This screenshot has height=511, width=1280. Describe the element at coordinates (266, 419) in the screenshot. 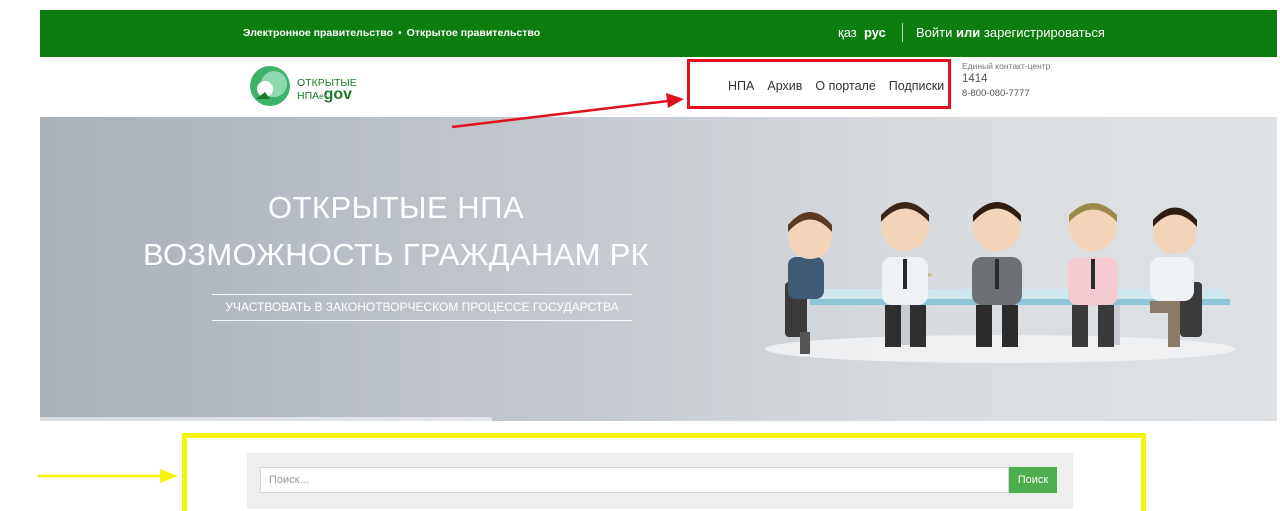

I see `hero-bottom-strip` at that location.